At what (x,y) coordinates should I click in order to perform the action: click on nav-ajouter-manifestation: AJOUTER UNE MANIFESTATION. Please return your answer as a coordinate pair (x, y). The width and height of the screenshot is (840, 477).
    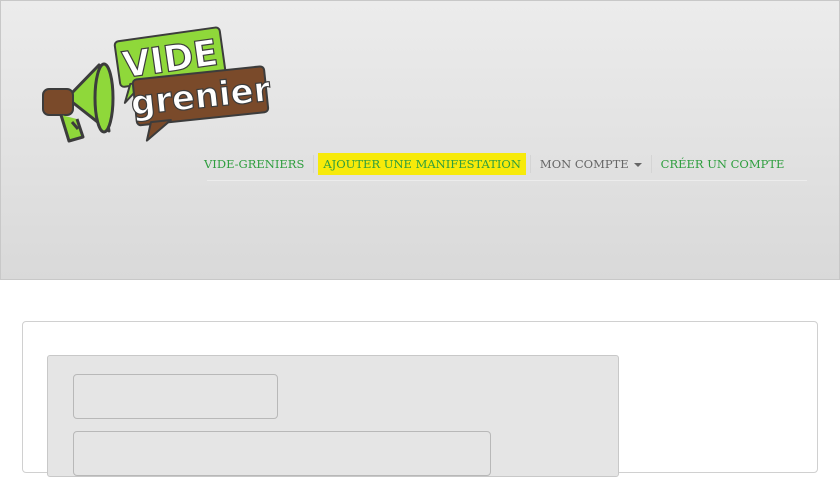
    Looking at the image, I should click on (422, 164).